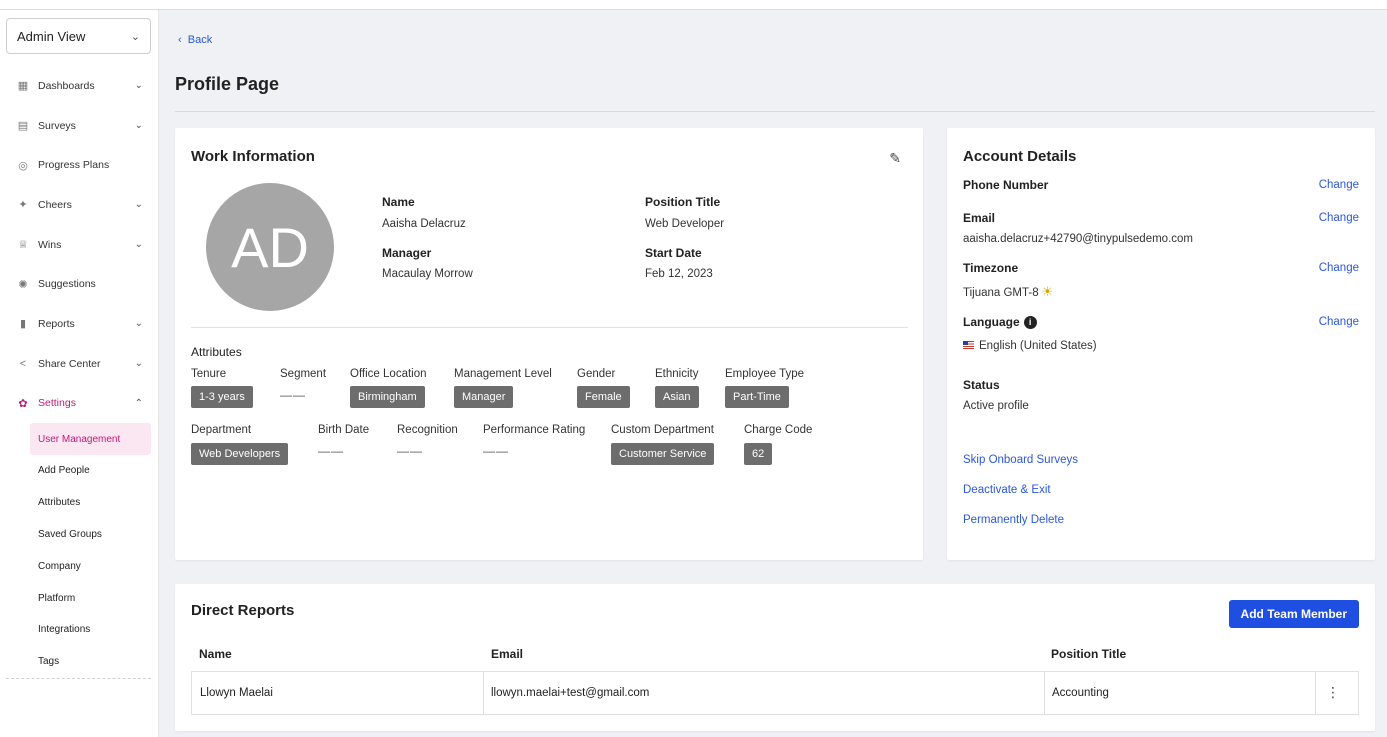  Describe the element at coordinates (79, 86) in the screenshot. I see `sidebar-item-dashboards: ▦ Dashboards ⌄` at that location.